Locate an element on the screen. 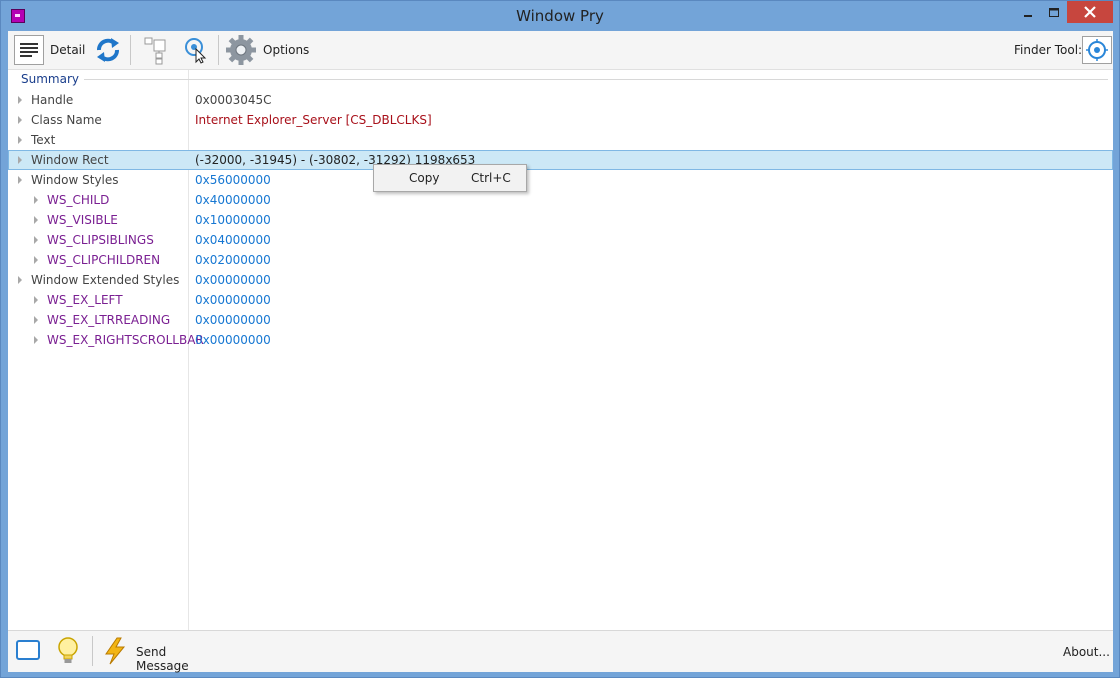 The image size is (1120, 678). context-menu: Copy Ctrl+C is located at coordinates (450, 178).